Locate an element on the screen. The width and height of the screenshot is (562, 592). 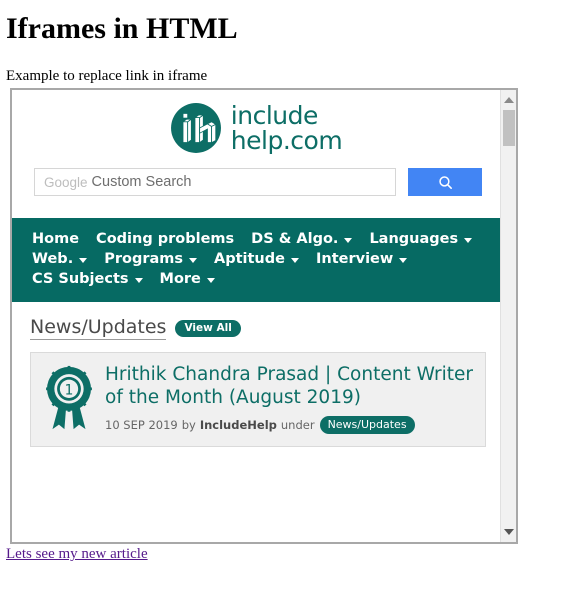
nav-item-label: Home is located at coordinates (56, 239).